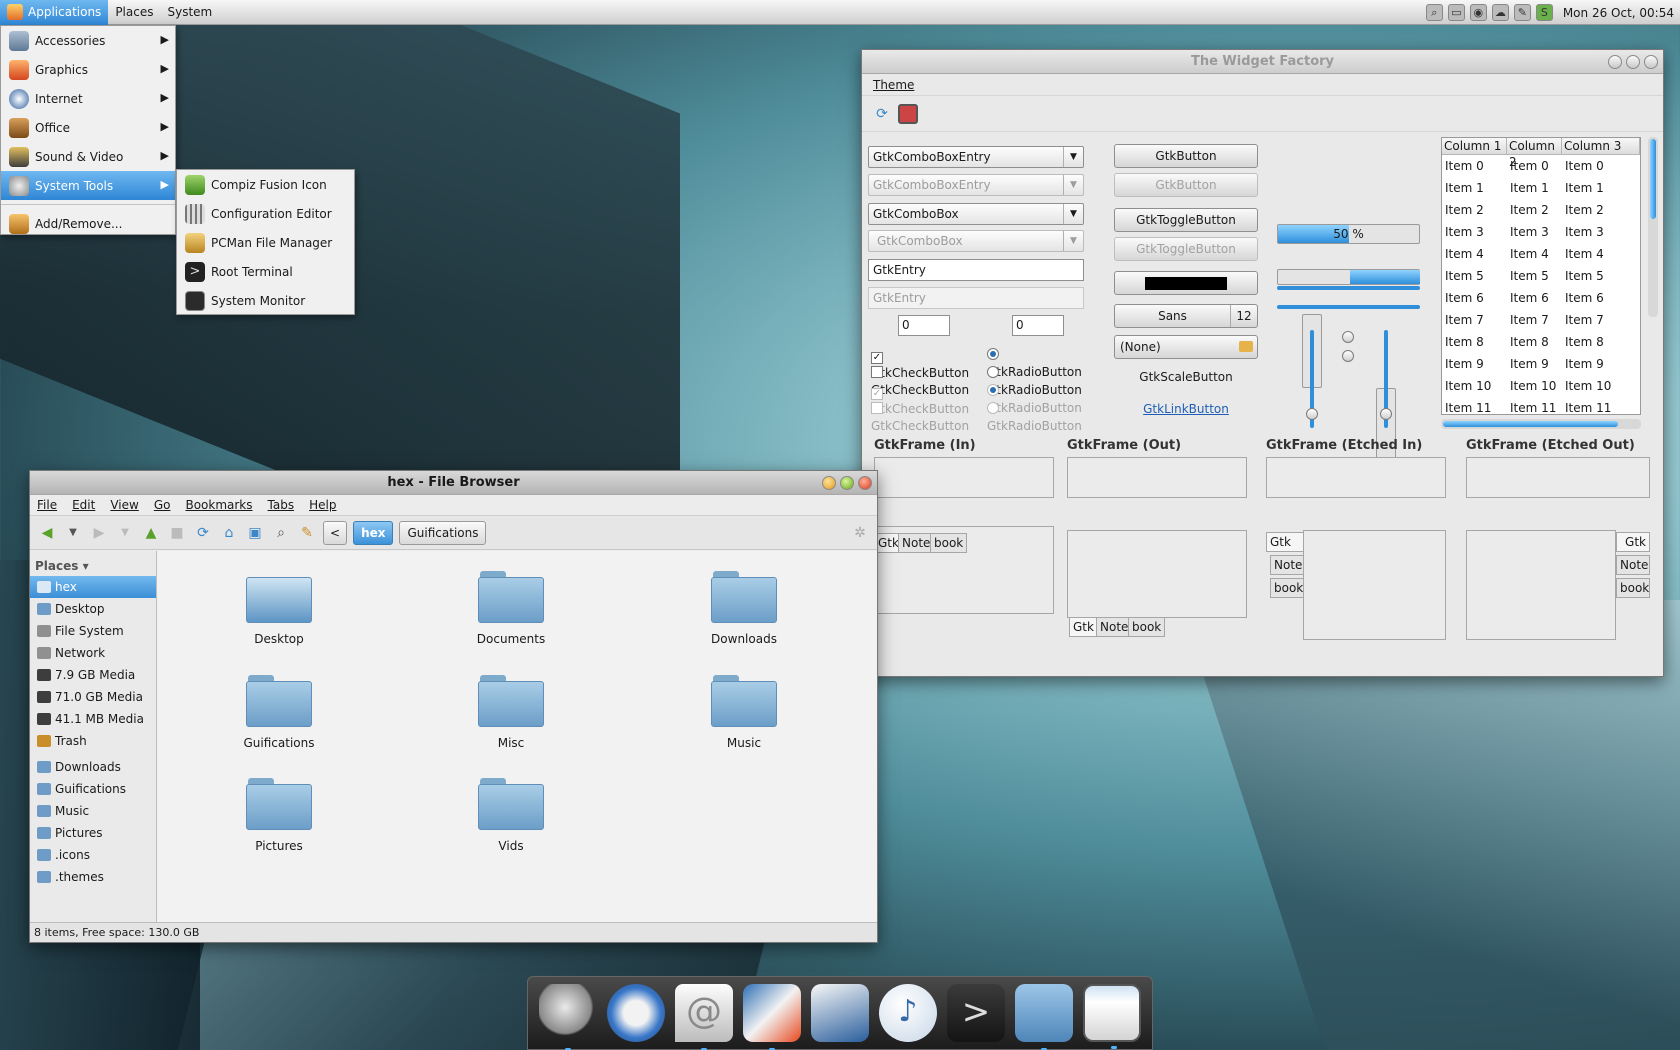  I want to click on file-item-desktop: Desktop, so click(279, 608).